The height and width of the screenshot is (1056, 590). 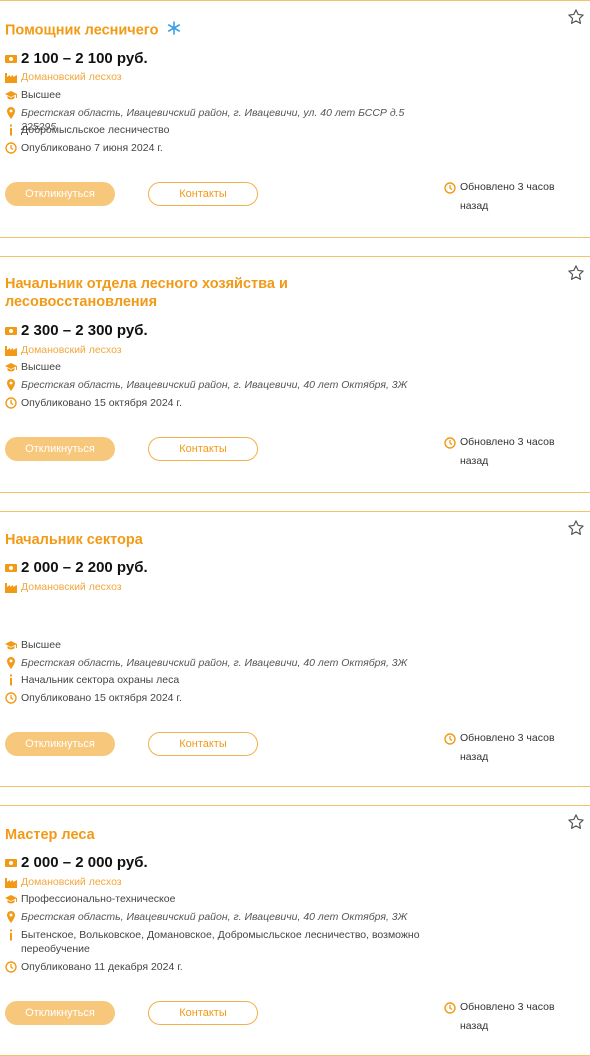 What do you see at coordinates (100, 680) in the screenshot?
I see `info-text: Начальник сектора охраны леса` at bounding box center [100, 680].